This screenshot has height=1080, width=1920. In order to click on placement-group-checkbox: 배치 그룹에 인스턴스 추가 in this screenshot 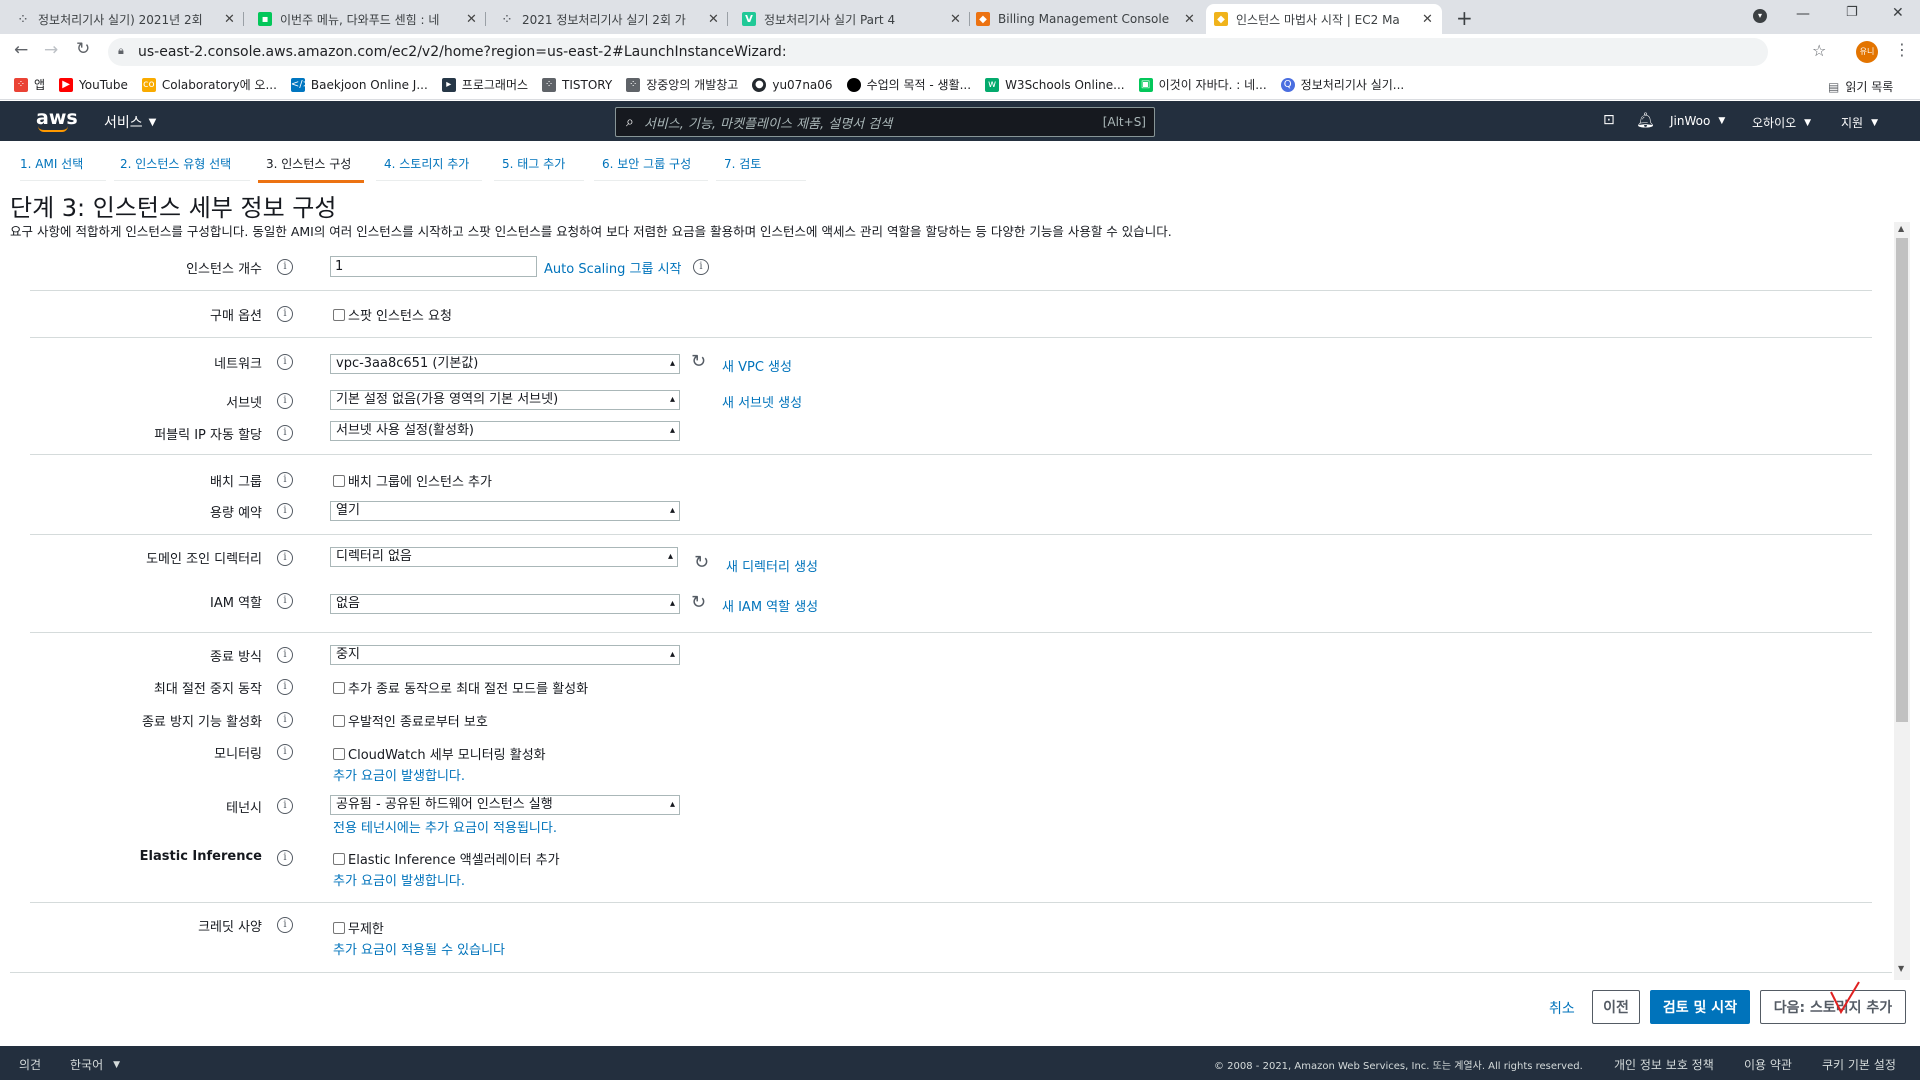, I will do `click(412, 480)`.